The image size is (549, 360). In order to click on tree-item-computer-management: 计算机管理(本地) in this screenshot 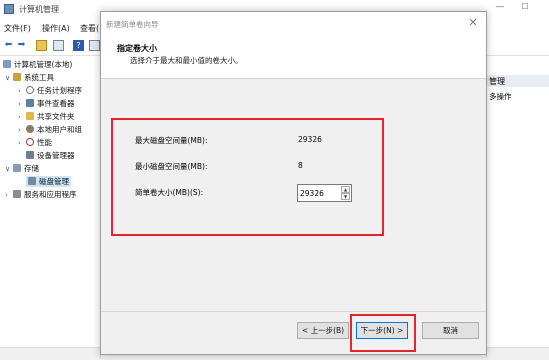, I will do `click(37, 64)`.